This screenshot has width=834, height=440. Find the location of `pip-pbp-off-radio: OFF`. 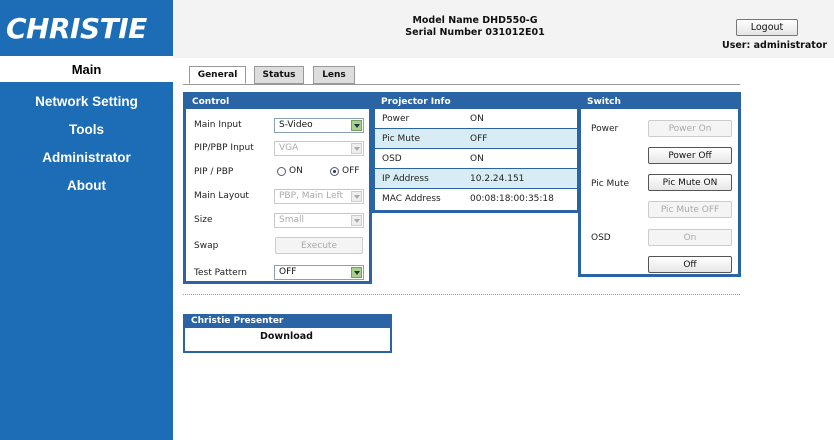

pip-pbp-off-radio: OFF is located at coordinates (344, 171).